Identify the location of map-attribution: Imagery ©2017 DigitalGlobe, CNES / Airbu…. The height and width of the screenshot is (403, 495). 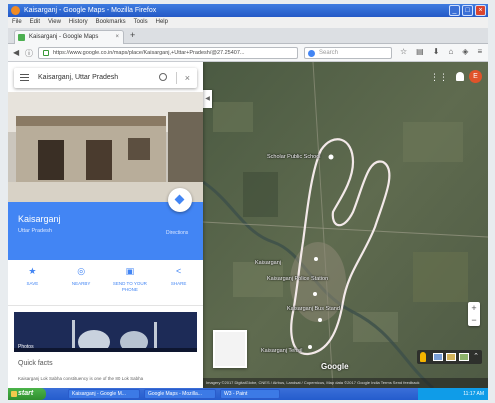
(345, 383).